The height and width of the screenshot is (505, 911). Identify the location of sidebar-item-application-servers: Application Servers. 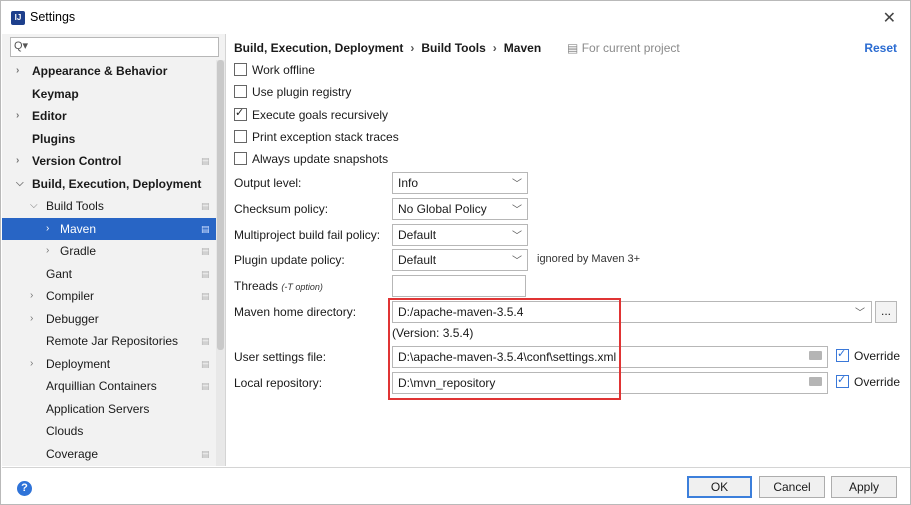
(109, 409).